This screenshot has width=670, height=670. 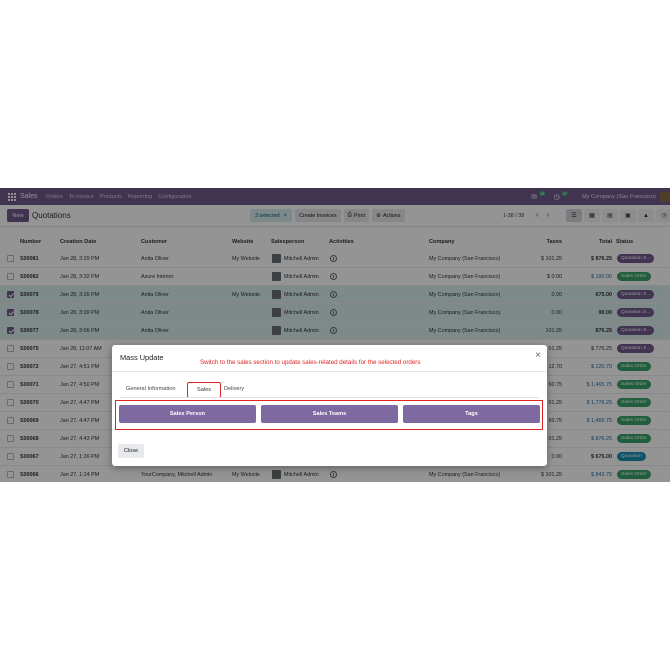 I want to click on dialog-header-divider, so click(x=329, y=371).